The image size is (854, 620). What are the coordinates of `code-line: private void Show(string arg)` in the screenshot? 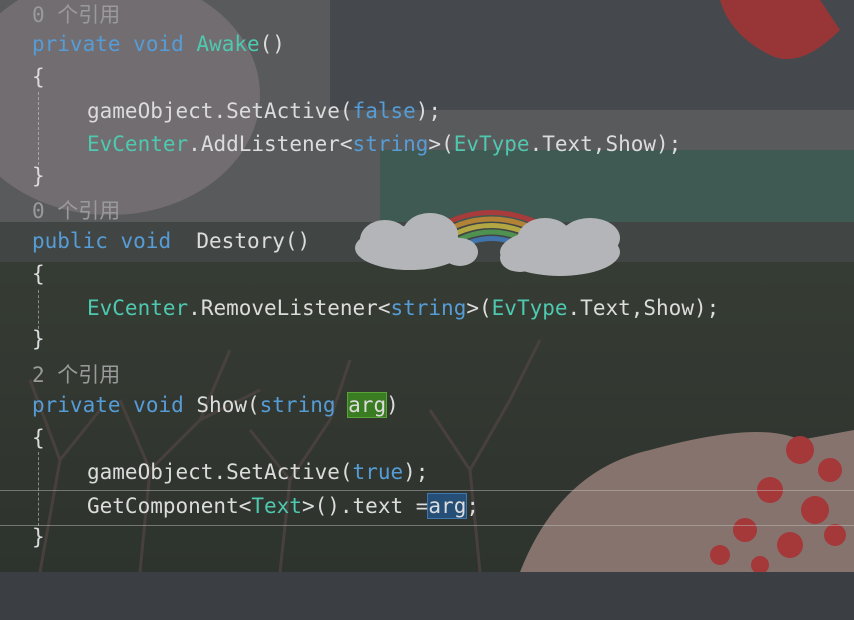 It's located at (427, 405).